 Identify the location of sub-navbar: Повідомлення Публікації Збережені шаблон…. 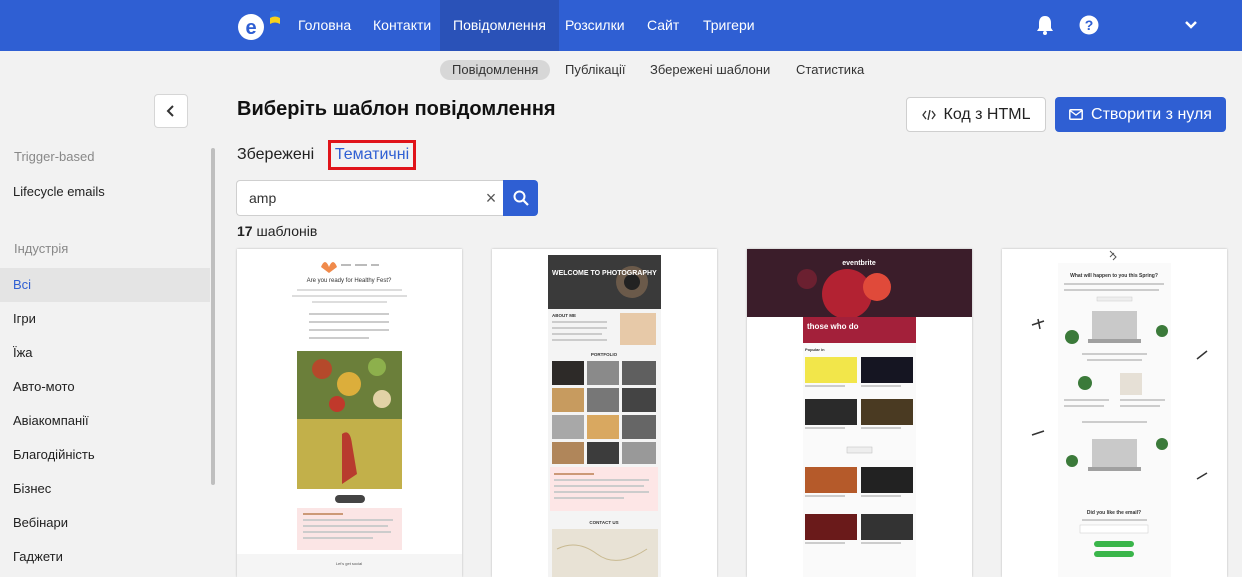
(621, 70).